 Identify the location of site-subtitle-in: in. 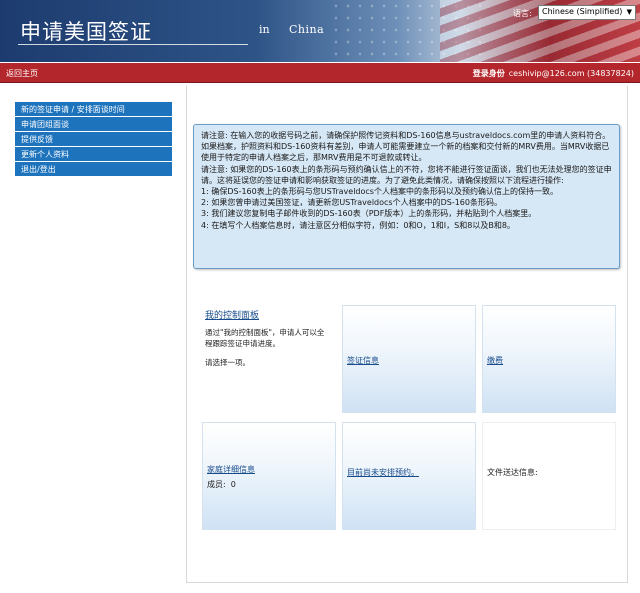
(264, 29).